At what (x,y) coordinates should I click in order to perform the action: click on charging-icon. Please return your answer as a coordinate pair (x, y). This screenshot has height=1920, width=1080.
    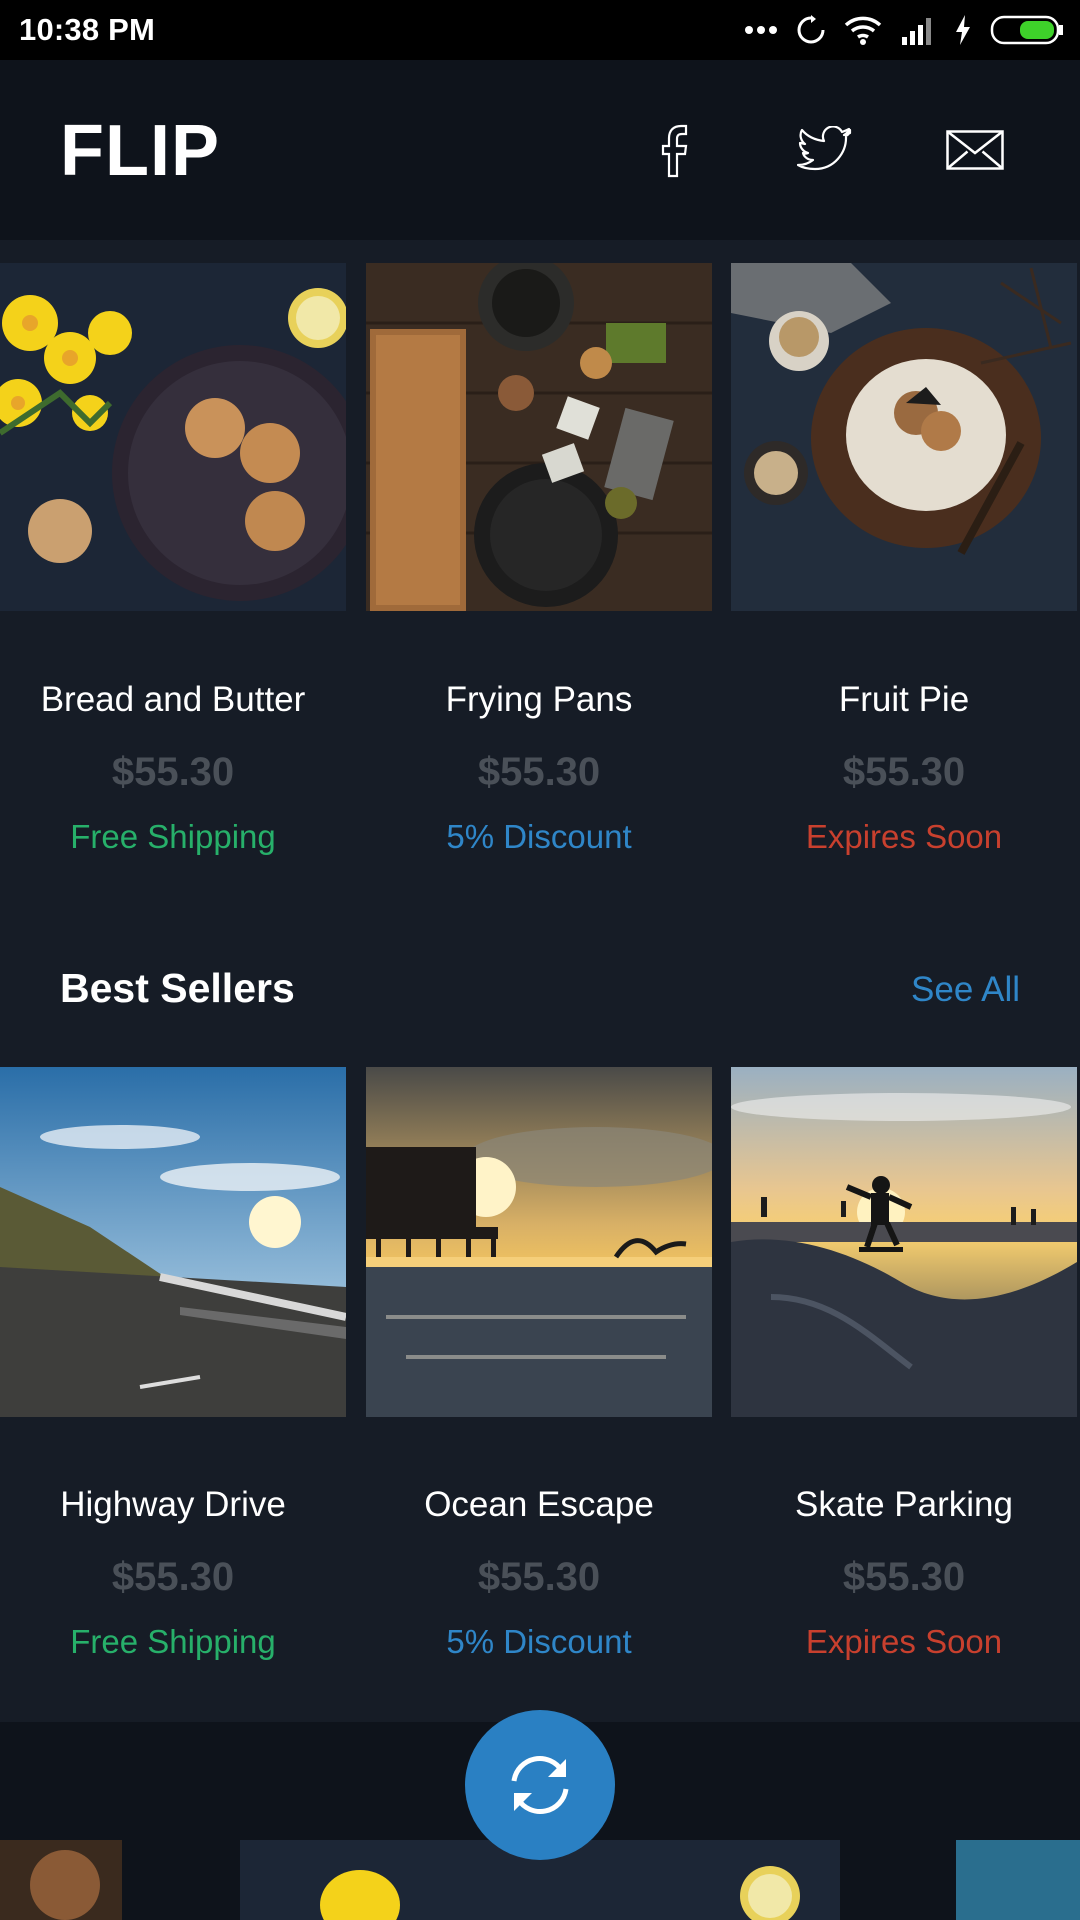
    Looking at the image, I should click on (963, 30).